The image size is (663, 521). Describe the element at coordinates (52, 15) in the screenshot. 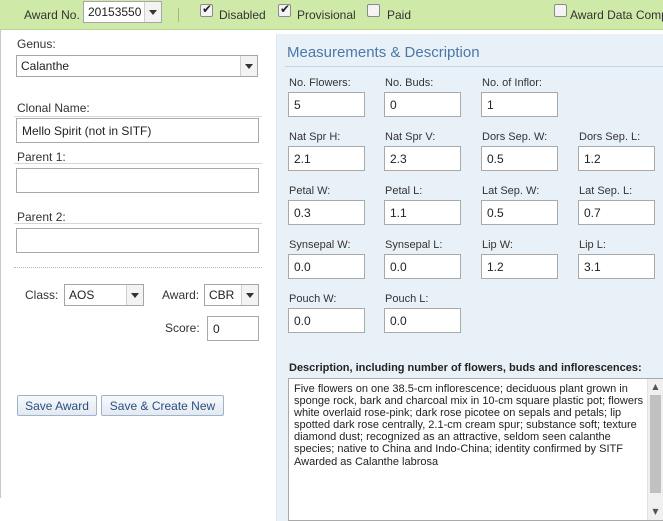

I see `award-no-label: Award No.` at that location.